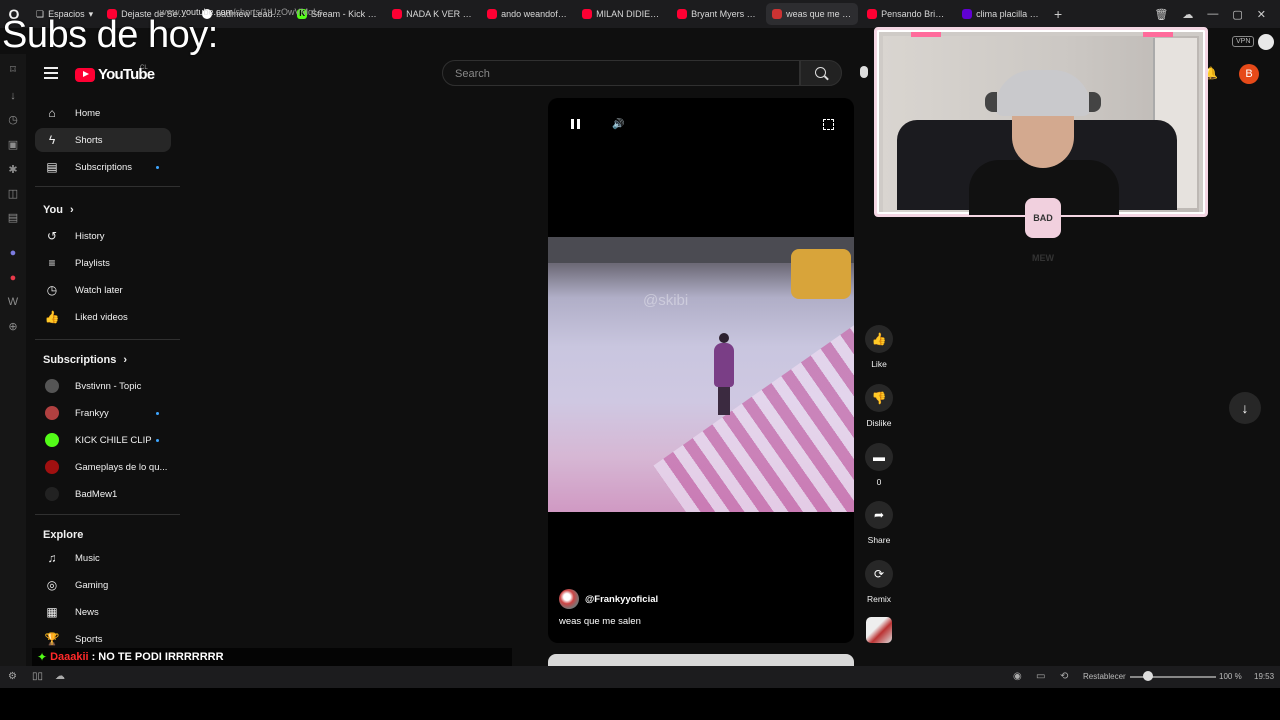 The height and width of the screenshot is (720, 1280). What do you see at coordinates (87, 612) in the screenshot?
I see `sidebar-item-label: News` at bounding box center [87, 612].